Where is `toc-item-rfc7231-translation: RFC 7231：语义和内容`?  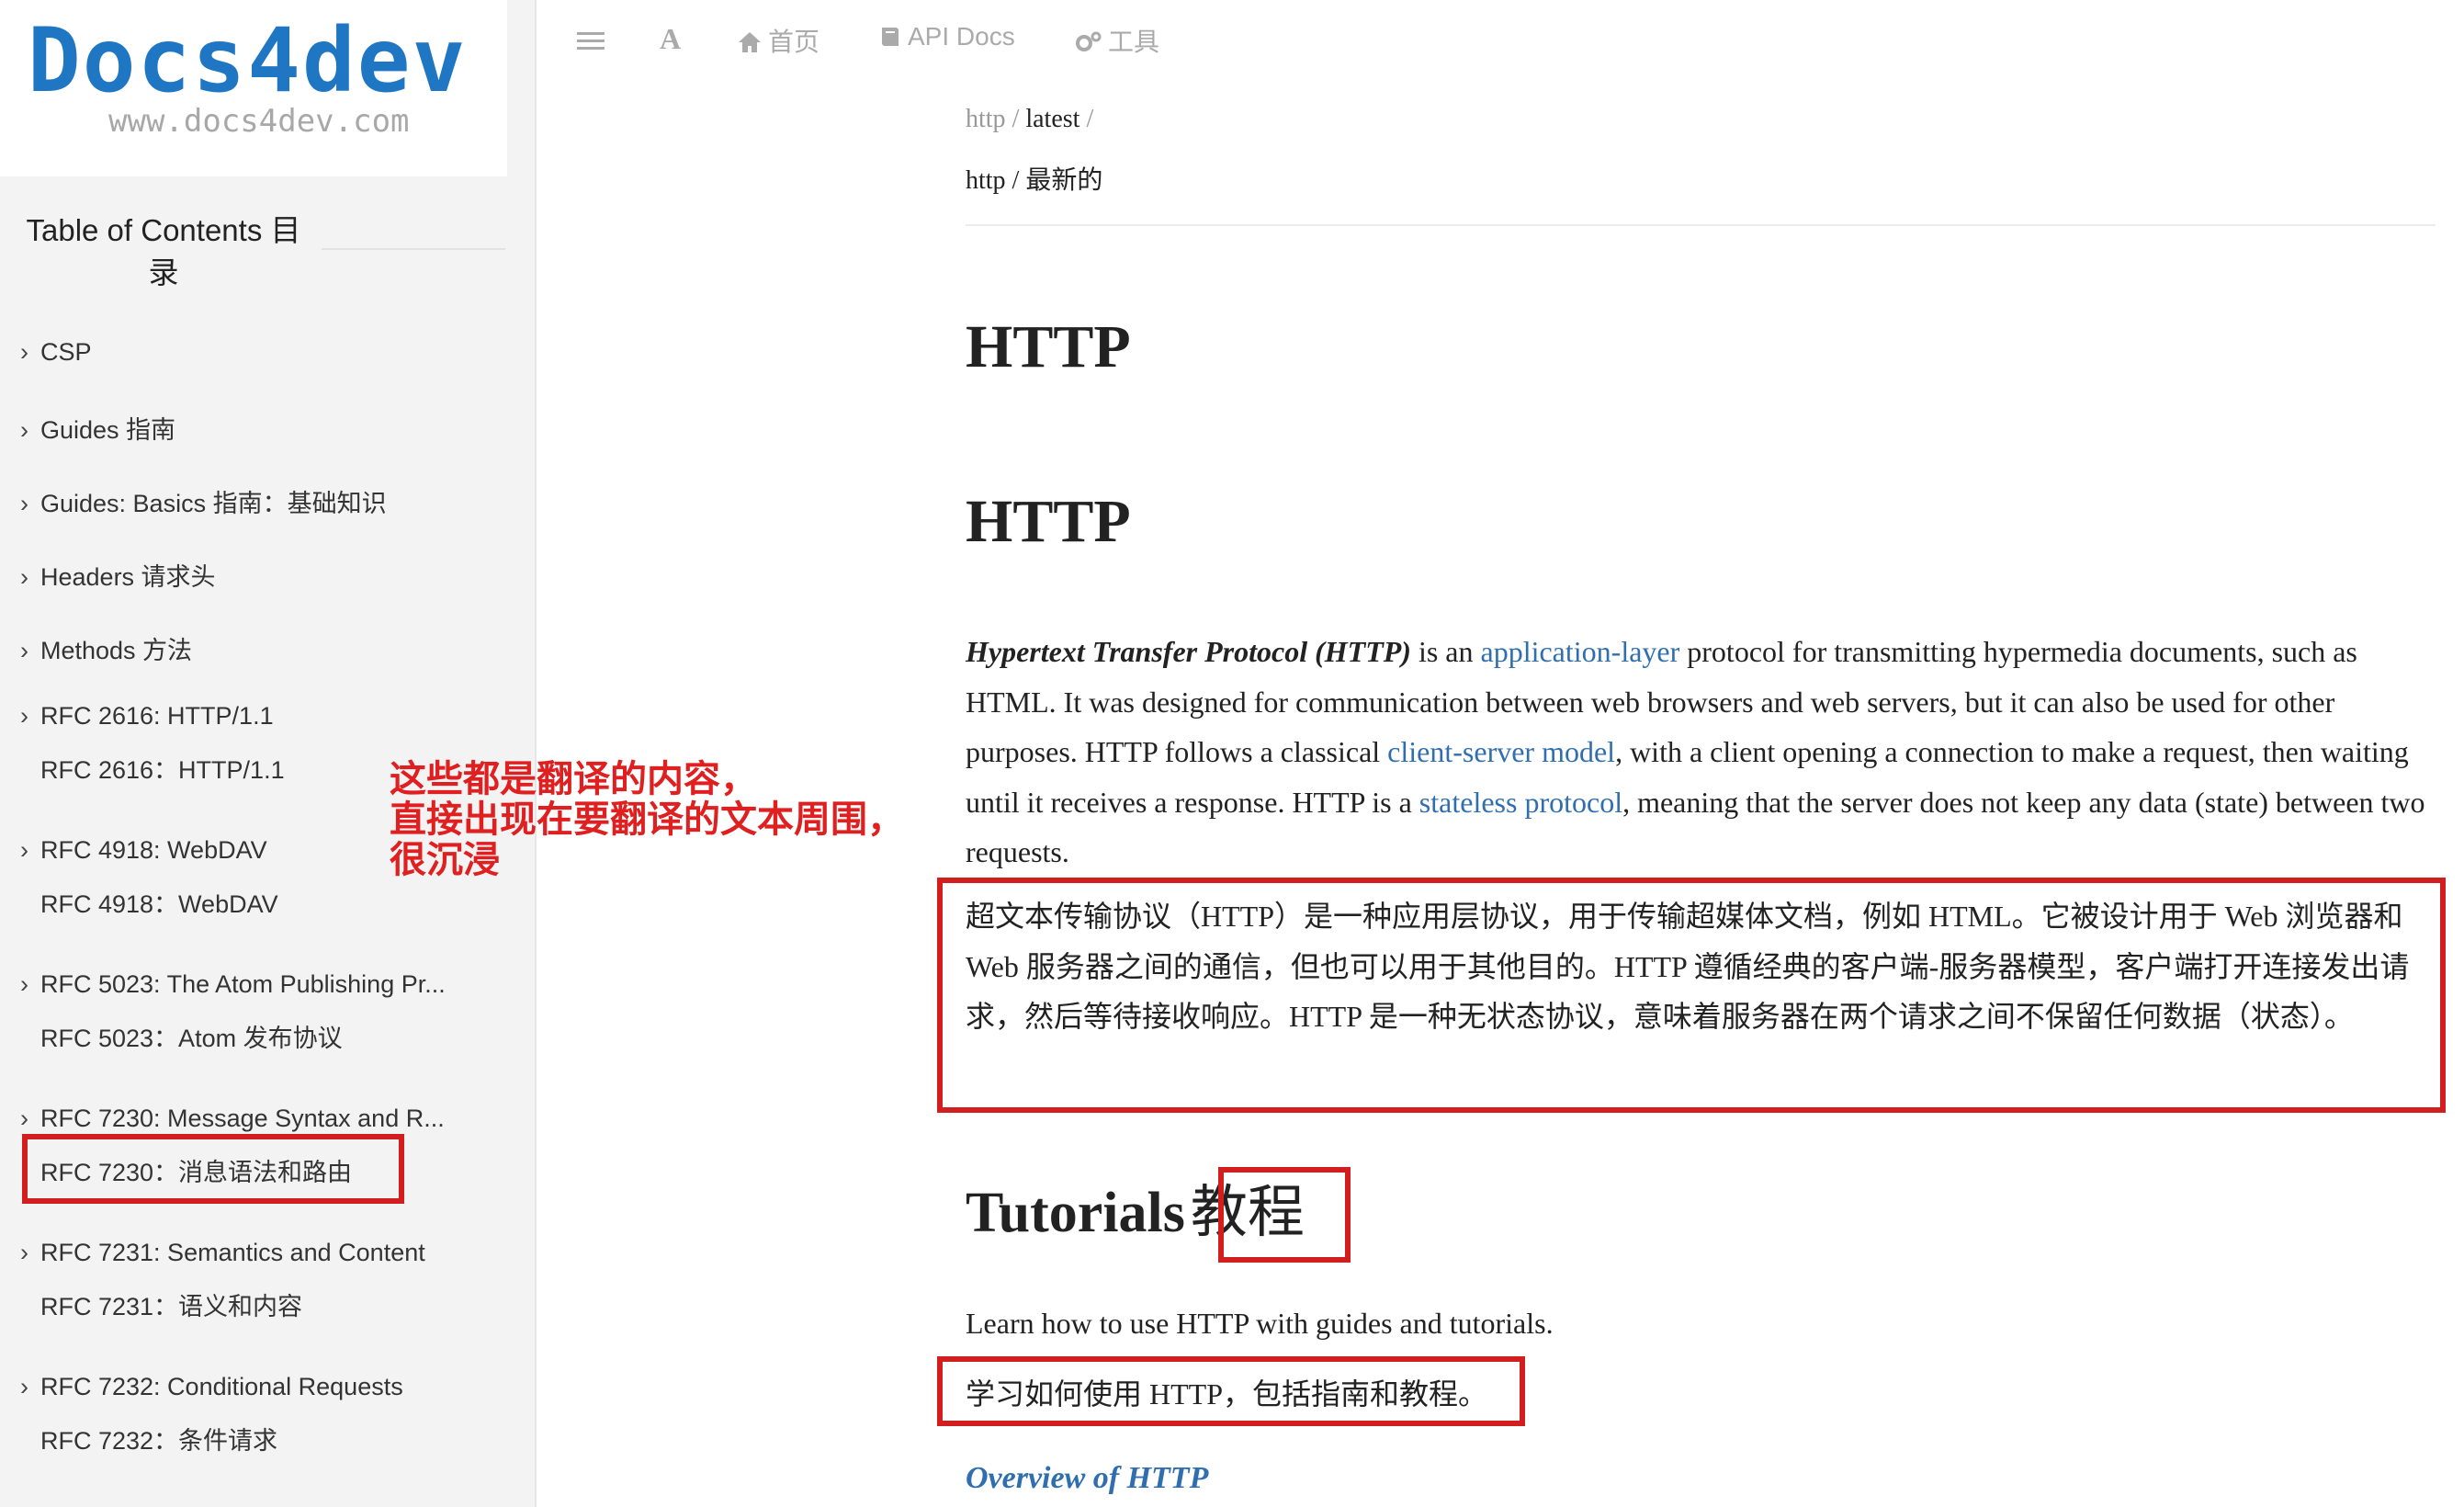
toc-item-rfc7231-translation: RFC 7231：语义和内容 is located at coordinates (172, 1306).